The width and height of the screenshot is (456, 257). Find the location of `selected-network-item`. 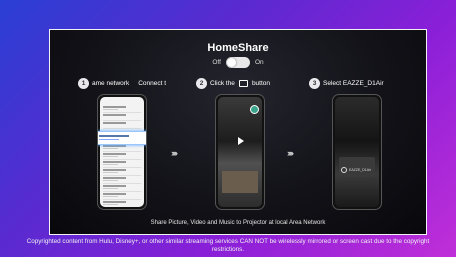

selected-network-item is located at coordinates (122, 138).